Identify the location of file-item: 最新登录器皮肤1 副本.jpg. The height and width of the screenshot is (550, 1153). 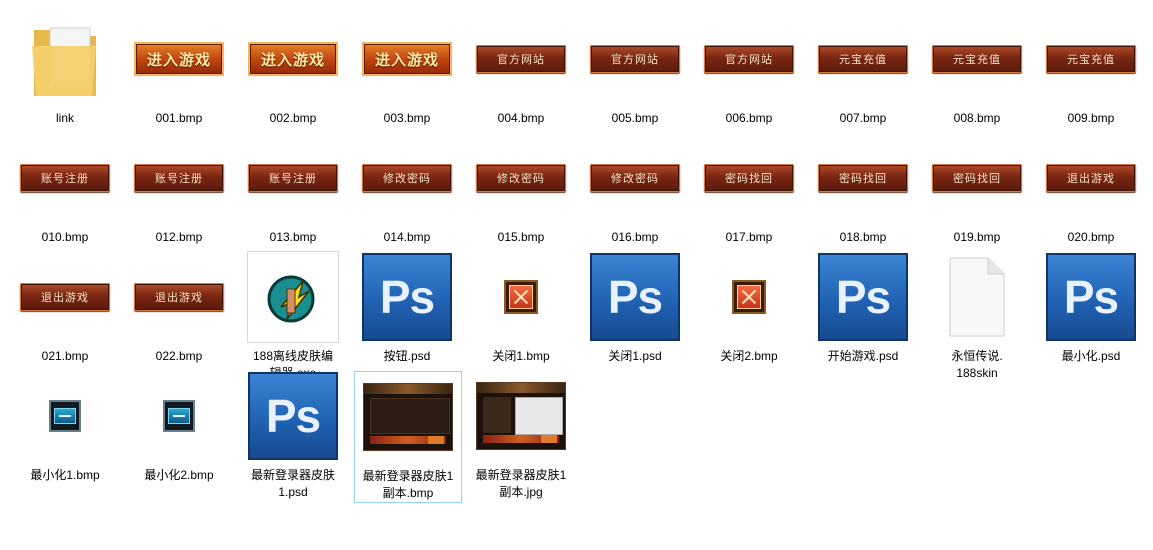
(521, 436).